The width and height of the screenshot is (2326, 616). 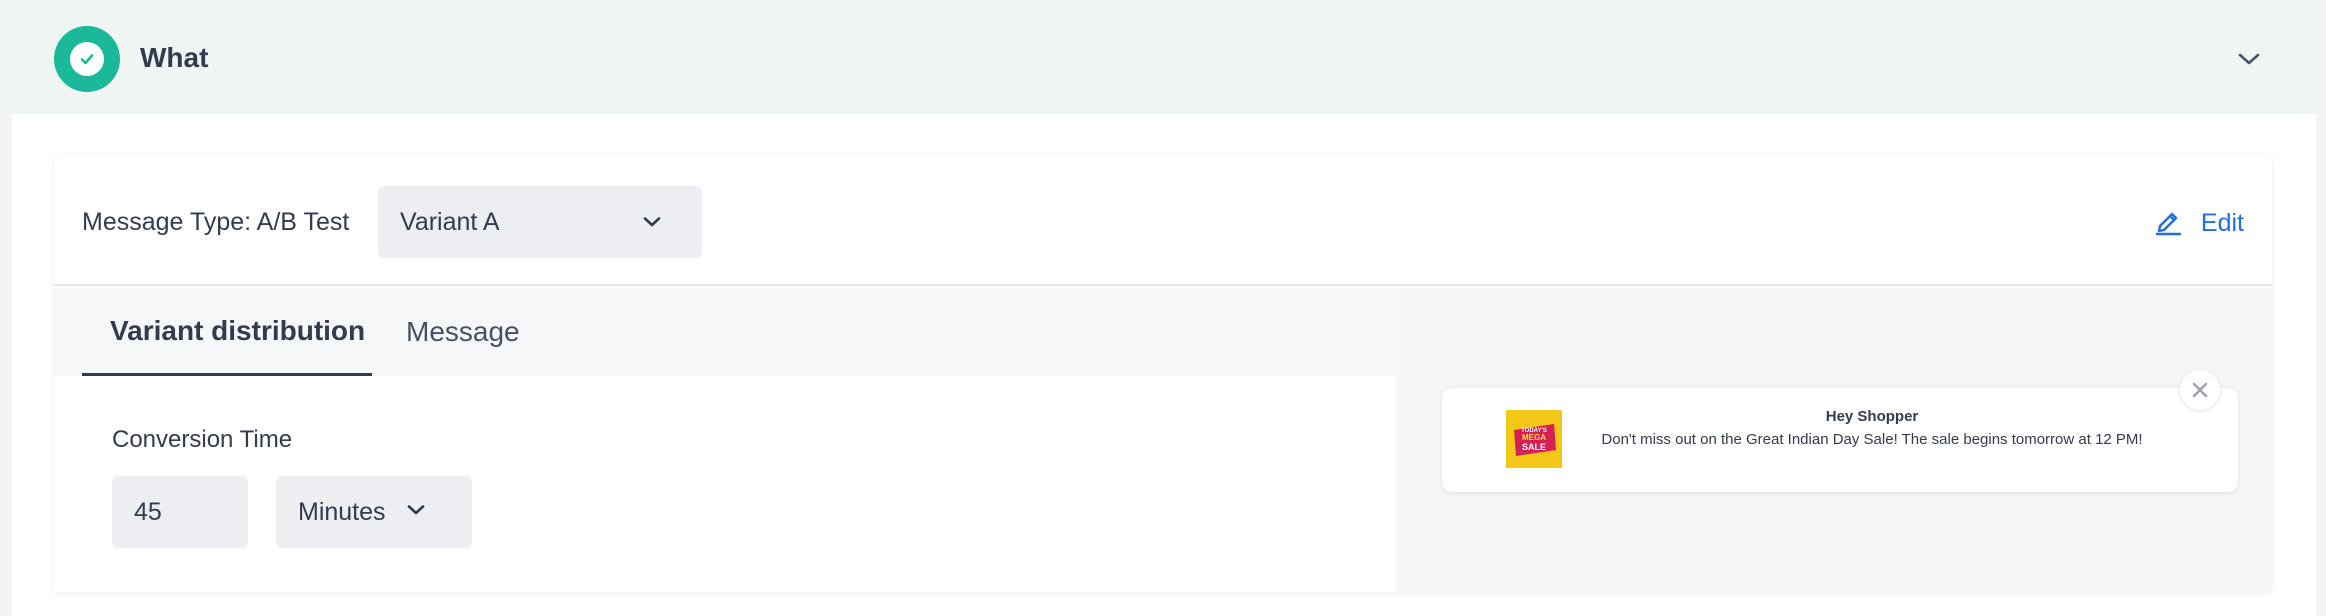 I want to click on message-type-label: Message Type: A/B Test, so click(x=215, y=222).